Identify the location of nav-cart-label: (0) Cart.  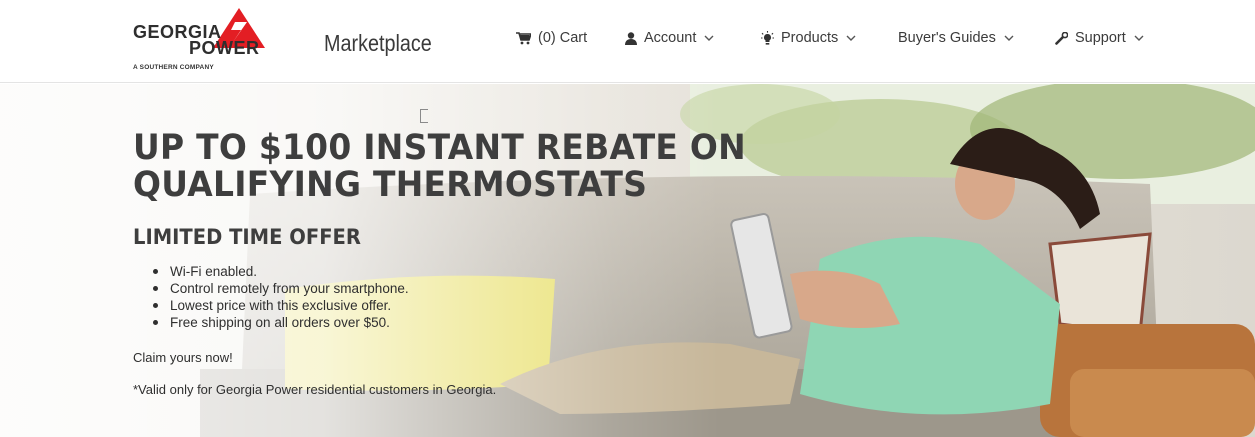
(563, 38).